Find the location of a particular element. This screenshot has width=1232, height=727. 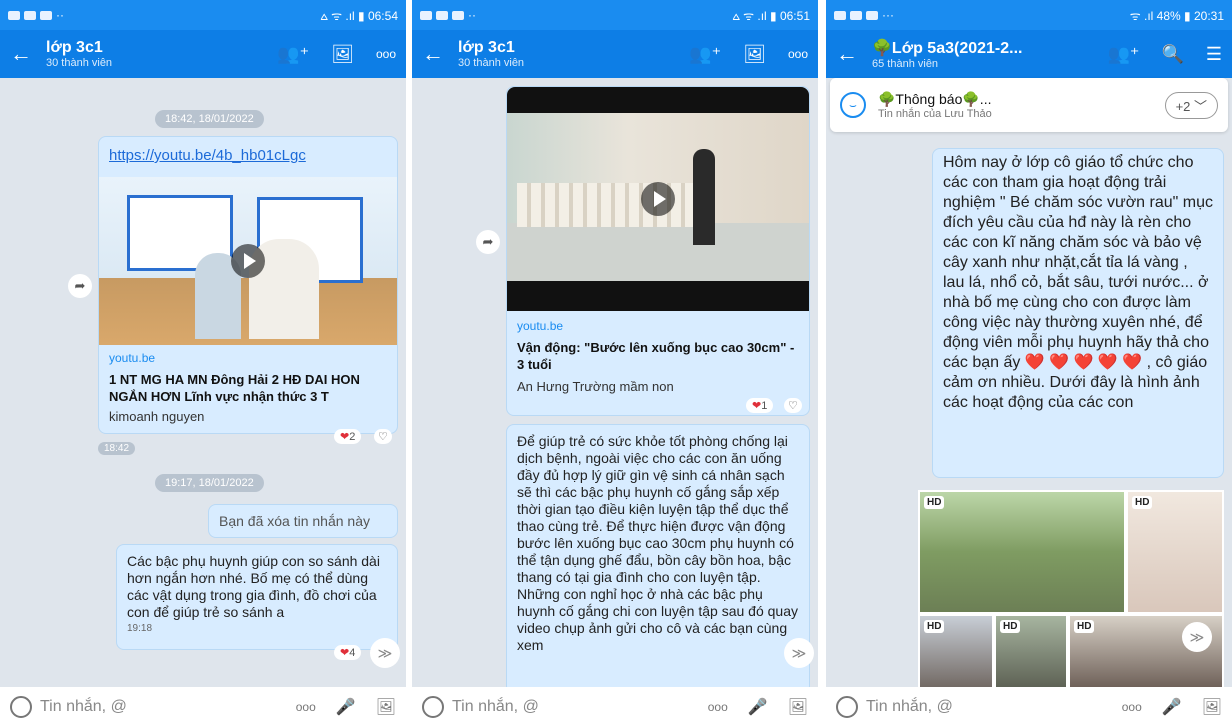

expand-notices-button: +2 ﹀ is located at coordinates (1191, 105).